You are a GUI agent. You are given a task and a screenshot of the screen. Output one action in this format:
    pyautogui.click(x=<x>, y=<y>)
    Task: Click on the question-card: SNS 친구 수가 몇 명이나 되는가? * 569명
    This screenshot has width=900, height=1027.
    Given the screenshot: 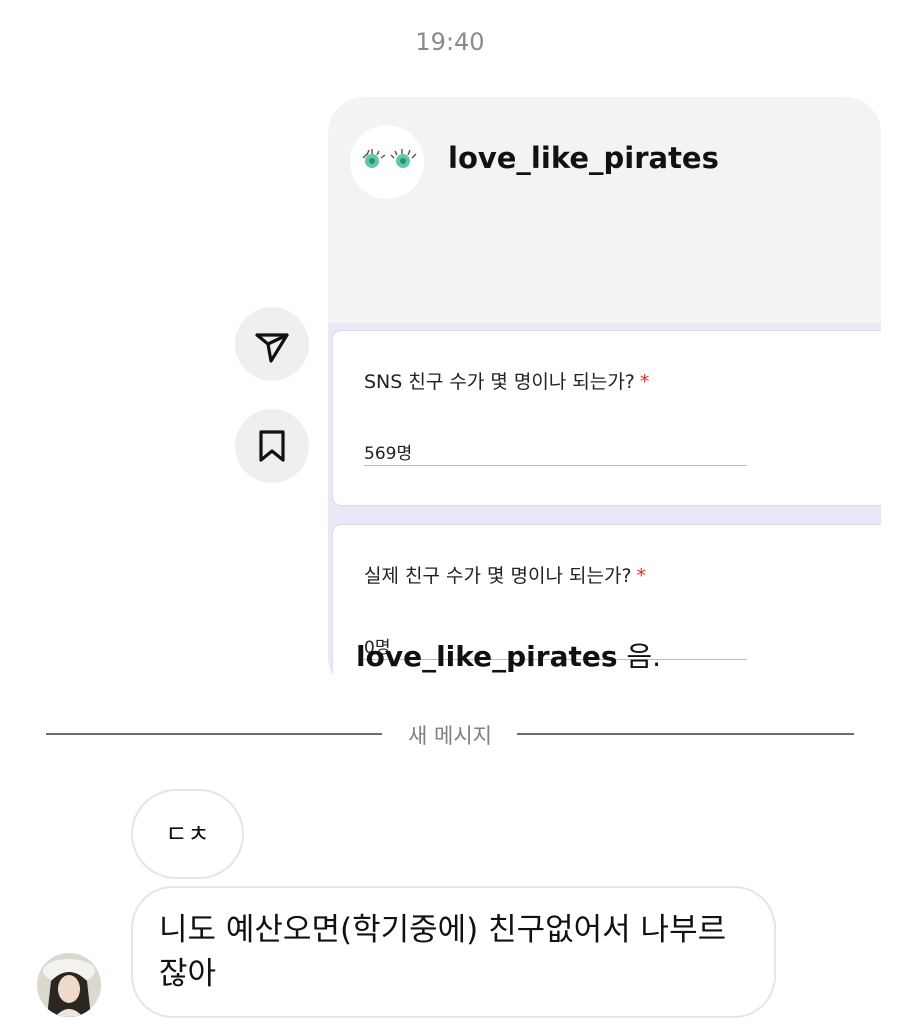 What is the action you would take?
    pyautogui.click(x=606, y=418)
    